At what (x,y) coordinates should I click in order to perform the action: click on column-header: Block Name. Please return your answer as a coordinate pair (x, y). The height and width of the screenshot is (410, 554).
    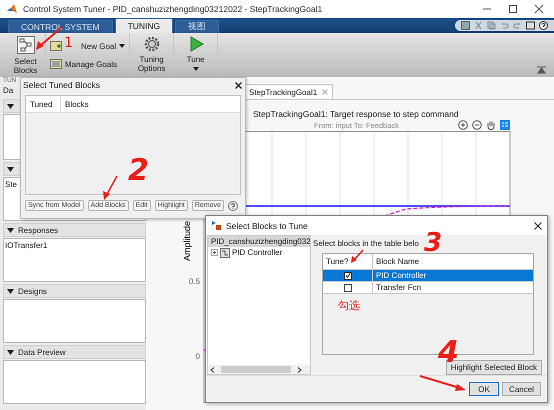
    Looking at the image, I should click on (397, 262).